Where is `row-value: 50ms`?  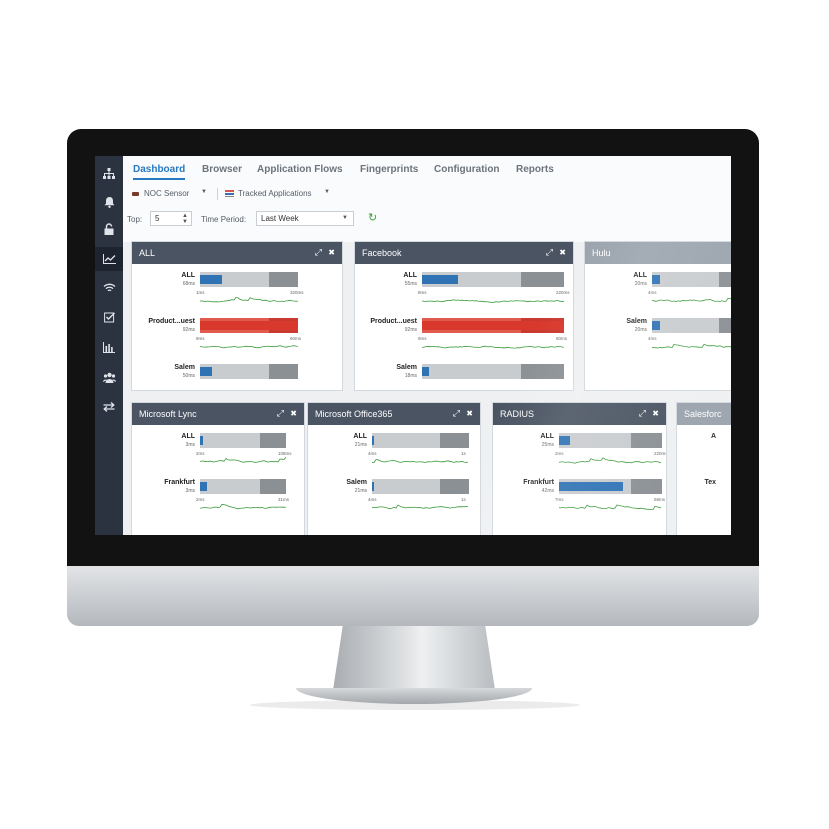
row-value: 50ms is located at coordinates (188, 376).